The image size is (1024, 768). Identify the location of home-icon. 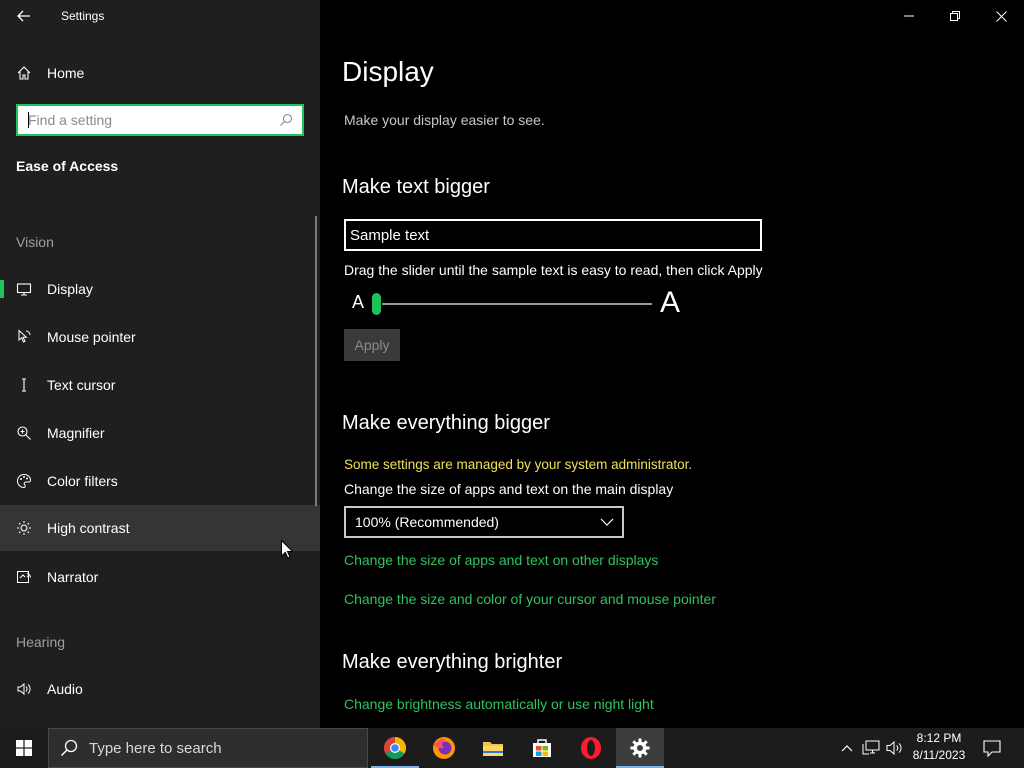
(23, 73).